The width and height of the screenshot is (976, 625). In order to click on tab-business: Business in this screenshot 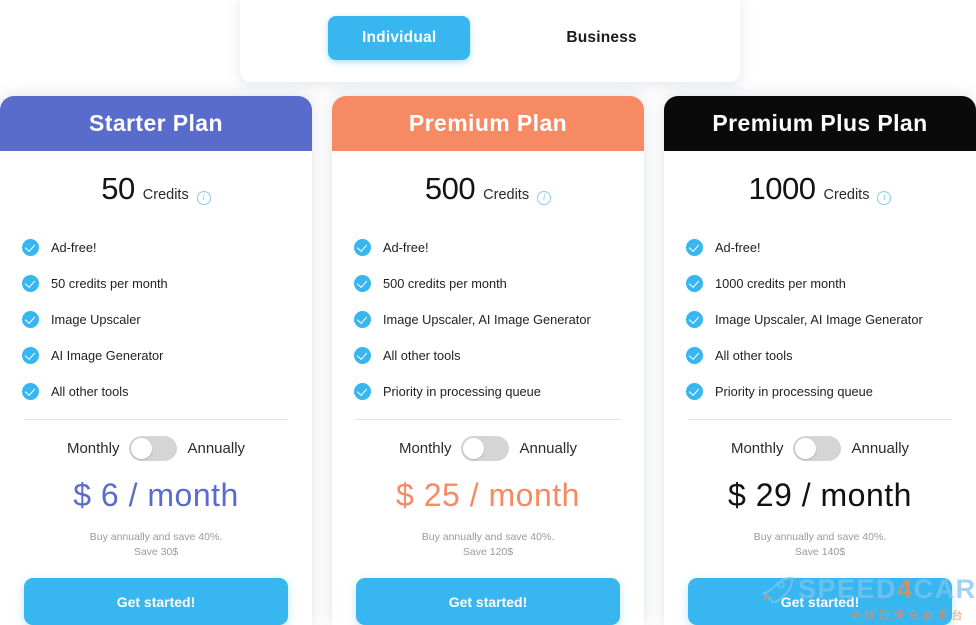, I will do `click(601, 38)`.